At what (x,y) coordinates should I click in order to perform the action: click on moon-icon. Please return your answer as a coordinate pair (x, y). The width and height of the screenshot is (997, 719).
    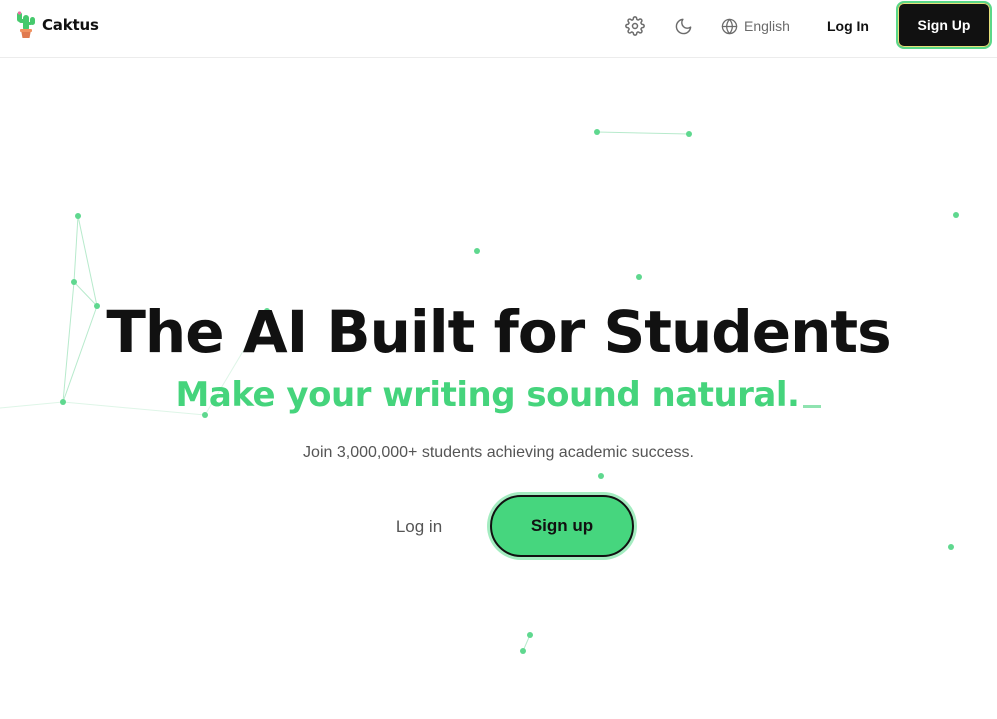
    Looking at the image, I should click on (683, 26).